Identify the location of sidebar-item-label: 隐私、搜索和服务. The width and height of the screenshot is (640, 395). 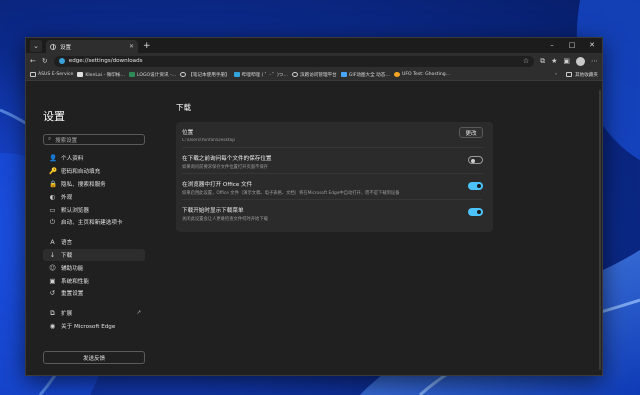
(83, 184).